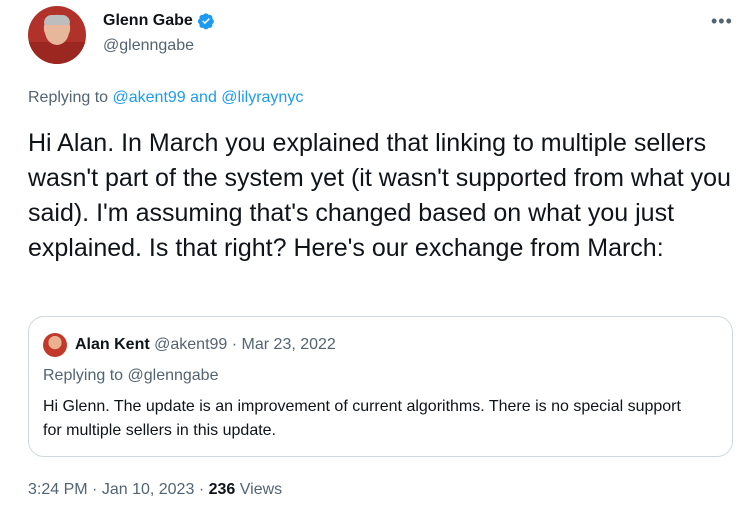 The image size is (752, 513). I want to click on verified-badge-icon, so click(205, 21).